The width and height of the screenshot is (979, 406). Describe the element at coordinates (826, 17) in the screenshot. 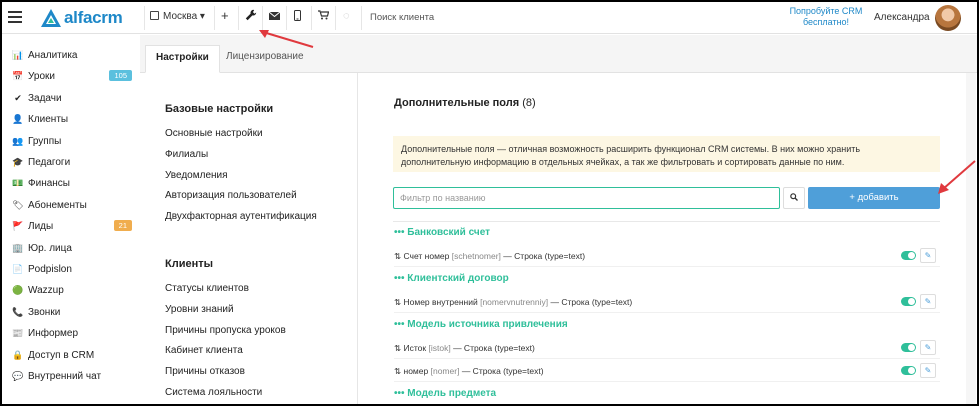

I see `try-free-link: Попробуйте CRM бесплатно!` at that location.